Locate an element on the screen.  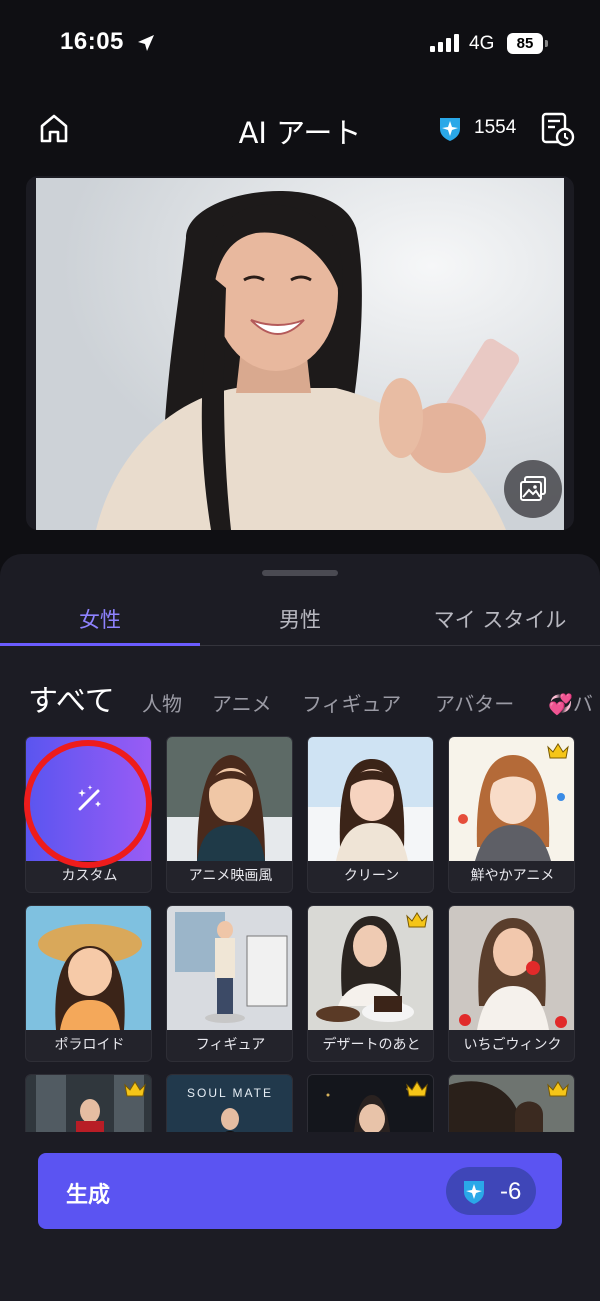
header: AI アート 1554 is located at coordinates (300, 128).